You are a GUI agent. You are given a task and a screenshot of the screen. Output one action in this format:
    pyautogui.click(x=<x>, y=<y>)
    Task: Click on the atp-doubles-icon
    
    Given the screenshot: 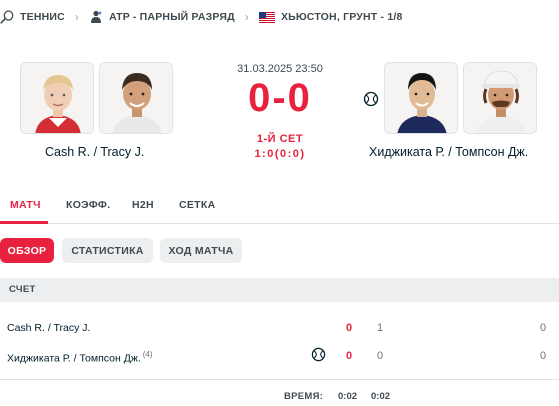 What is the action you would take?
    pyautogui.click(x=96, y=17)
    